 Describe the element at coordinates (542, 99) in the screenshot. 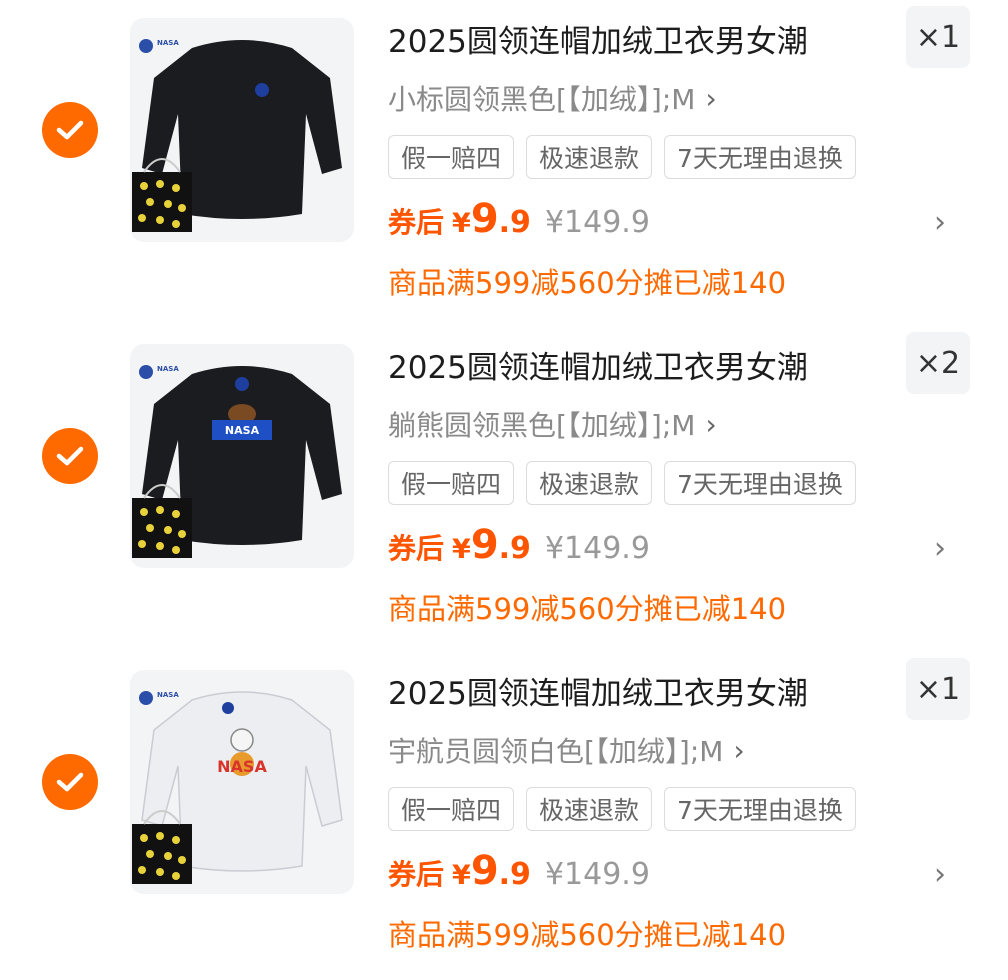

I see `sku-label: 小标圆领黑色[【加绒】];M` at that location.